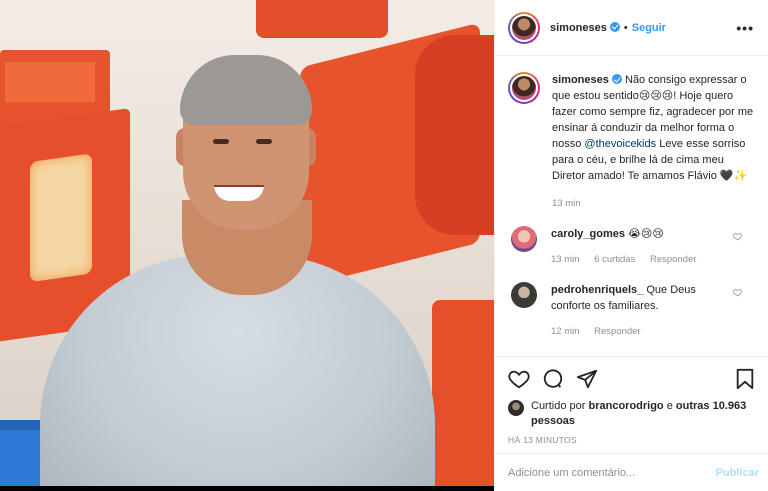 This screenshot has height=491, width=768. What do you see at coordinates (587, 379) in the screenshot?
I see `share-icon` at bounding box center [587, 379].